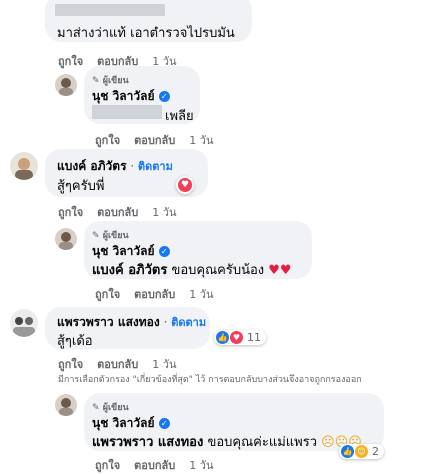 The width and height of the screenshot is (433, 474). I want to click on reaction-badge: ♥, so click(185, 185).